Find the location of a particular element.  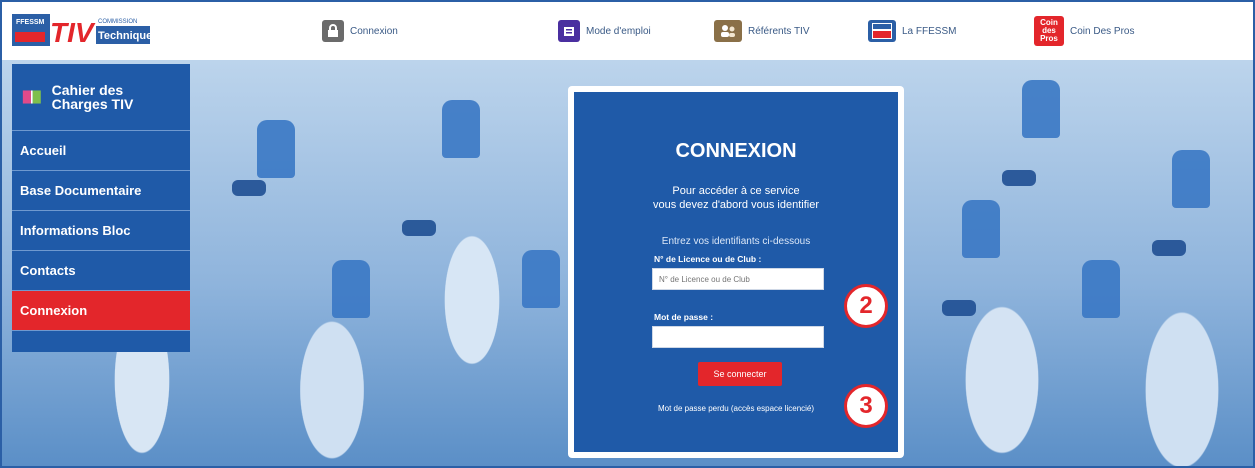

logo-main-text: TIV is located at coordinates (73, 32).